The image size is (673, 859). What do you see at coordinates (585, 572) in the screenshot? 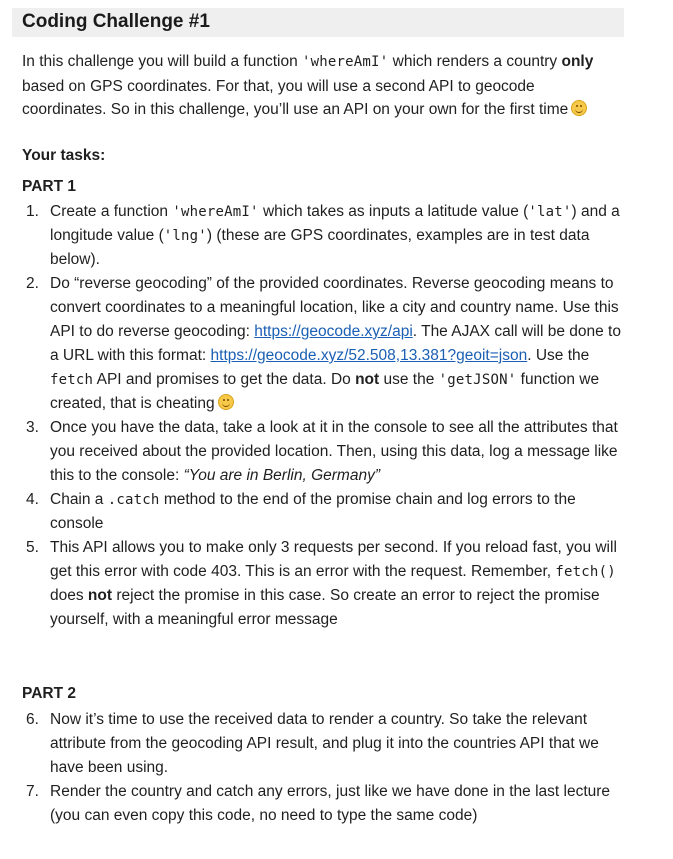
I see `inline-code: fetch()` at bounding box center [585, 572].